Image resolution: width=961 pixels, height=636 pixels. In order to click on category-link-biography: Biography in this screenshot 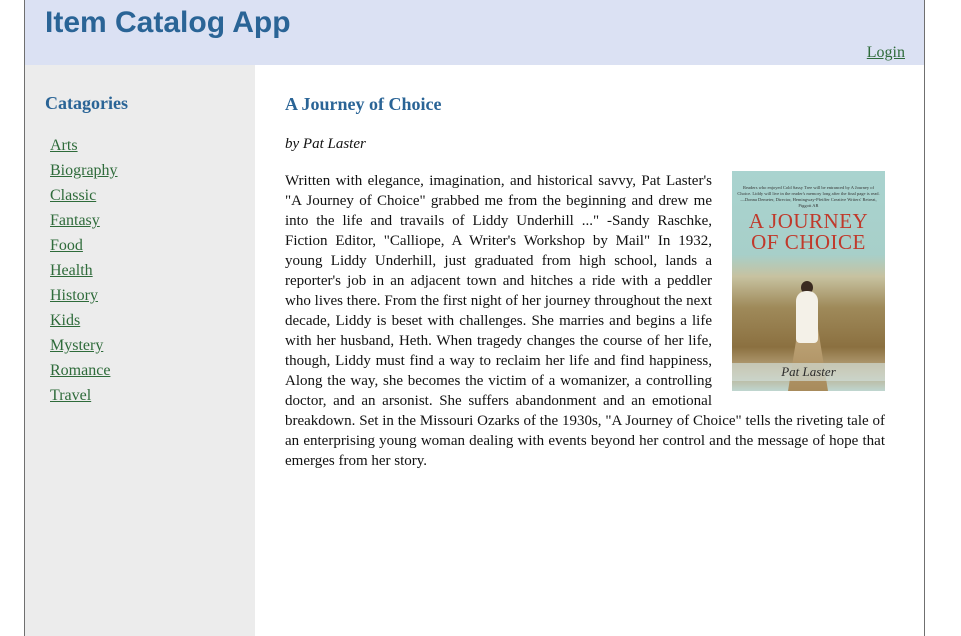, I will do `click(84, 170)`.